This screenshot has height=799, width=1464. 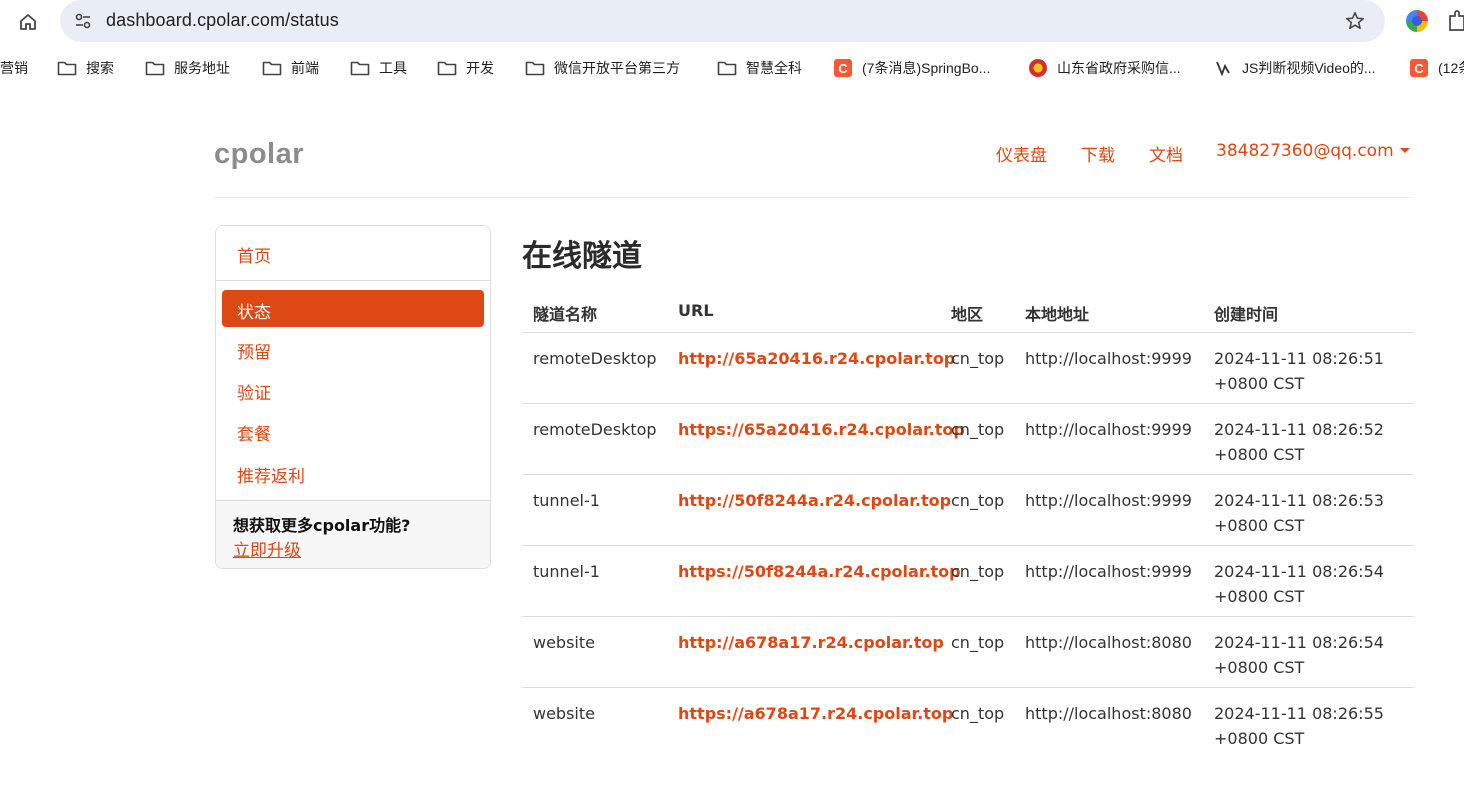 I want to click on site-info-icon, so click(x=83, y=21).